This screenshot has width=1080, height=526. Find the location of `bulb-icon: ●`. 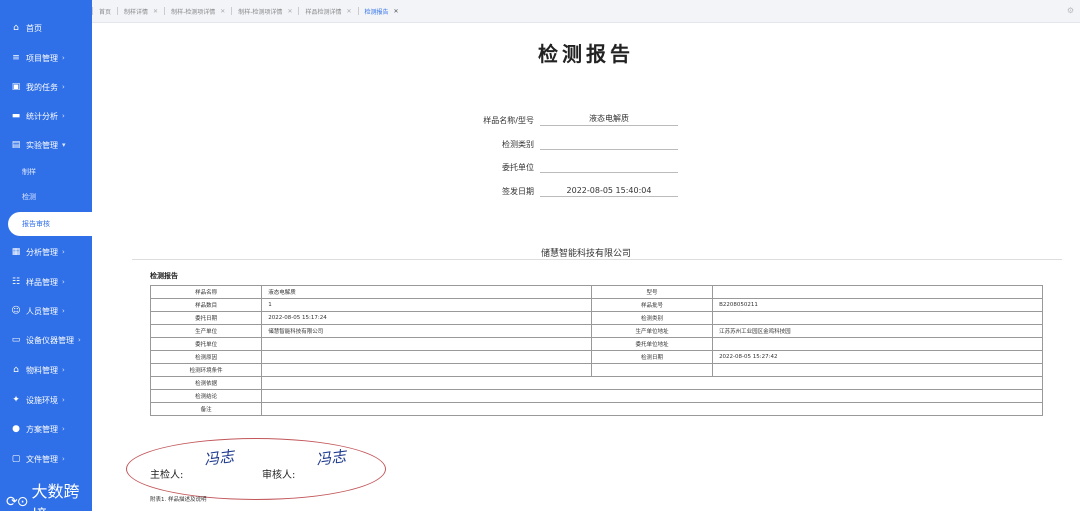

bulb-icon: ● is located at coordinates (16, 429).